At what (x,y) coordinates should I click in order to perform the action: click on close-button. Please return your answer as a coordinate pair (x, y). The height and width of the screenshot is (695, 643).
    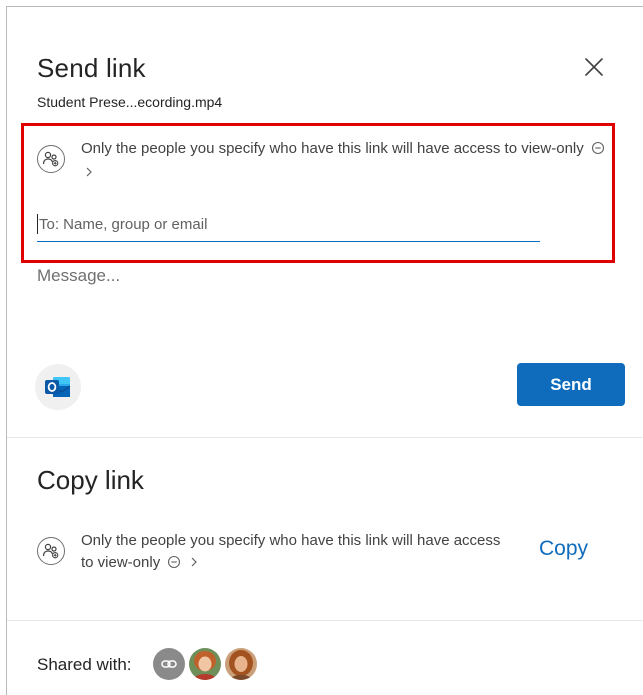
    Looking at the image, I should click on (594, 67).